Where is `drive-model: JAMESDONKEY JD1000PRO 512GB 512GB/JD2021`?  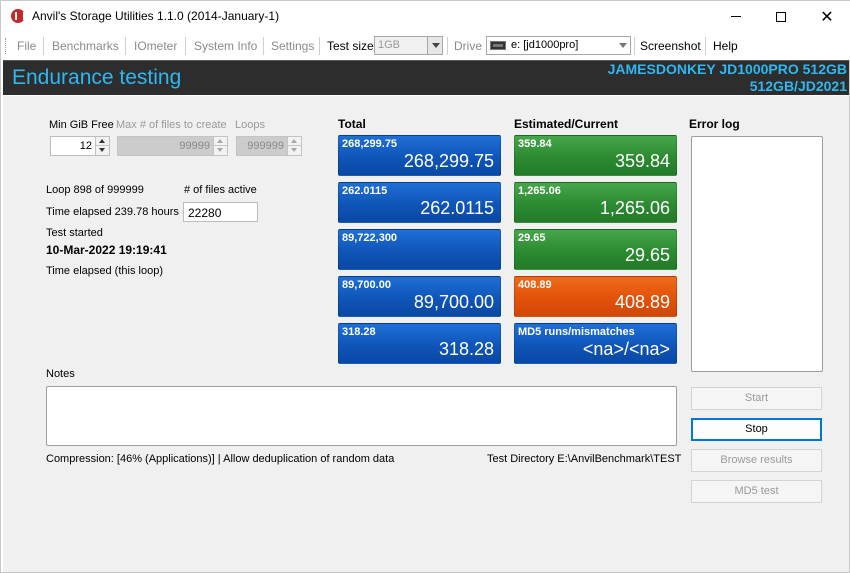 drive-model: JAMESDONKEY JD1000PRO 512GB 512GB/JD2021 is located at coordinates (727, 78).